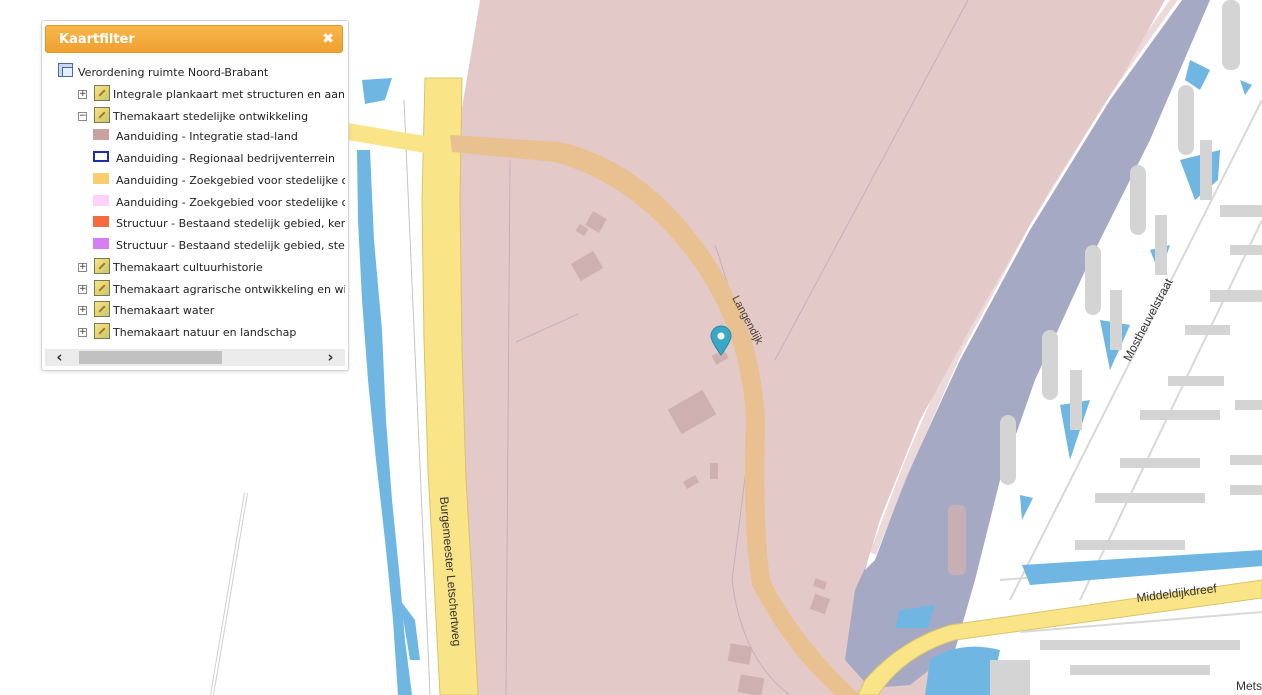 This screenshot has width=1262, height=695. I want to click on tree-item-label: Themakaart water, so click(164, 310).